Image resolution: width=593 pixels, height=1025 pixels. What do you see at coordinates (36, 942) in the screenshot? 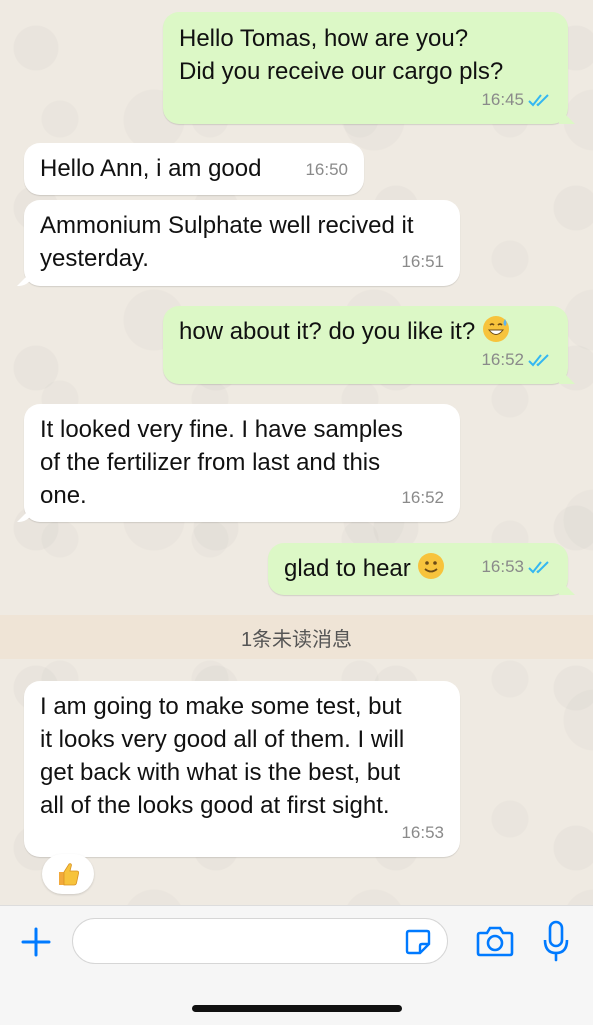
I see `plus-icon` at bounding box center [36, 942].